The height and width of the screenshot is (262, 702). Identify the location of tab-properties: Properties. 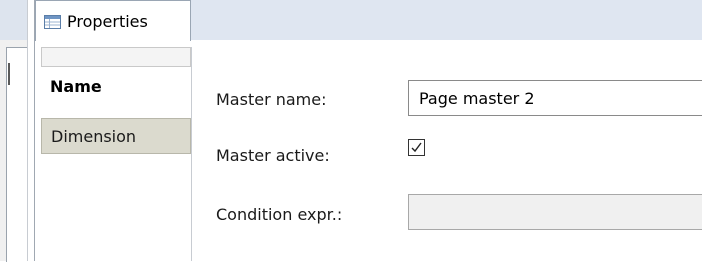
(113, 20).